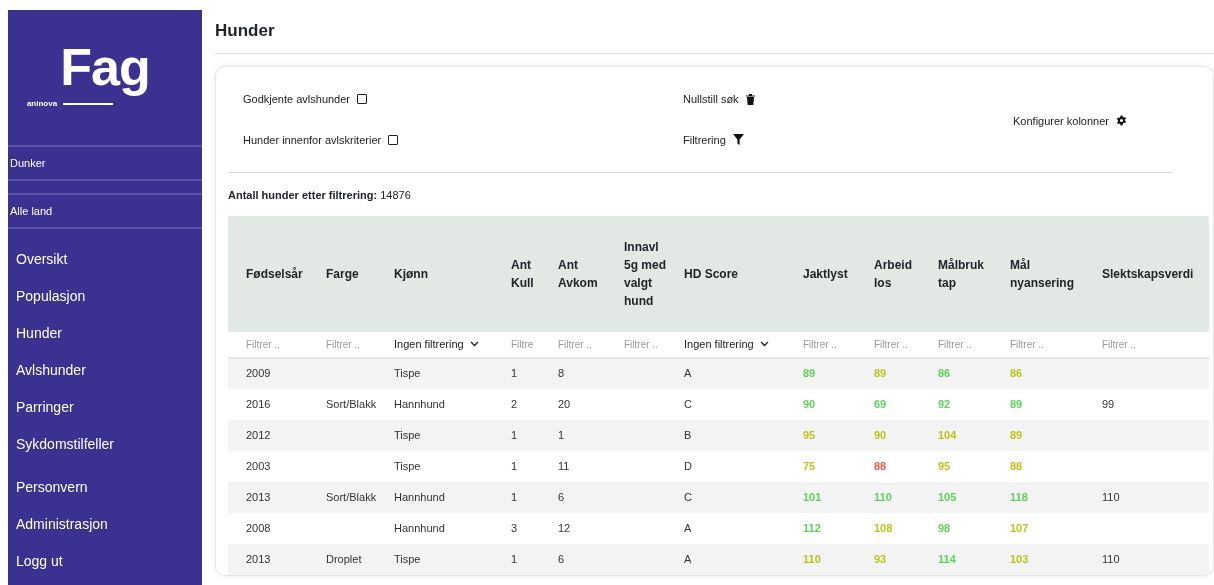 This screenshot has height=585, width=1214. I want to click on score-value: 98, so click(944, 527).